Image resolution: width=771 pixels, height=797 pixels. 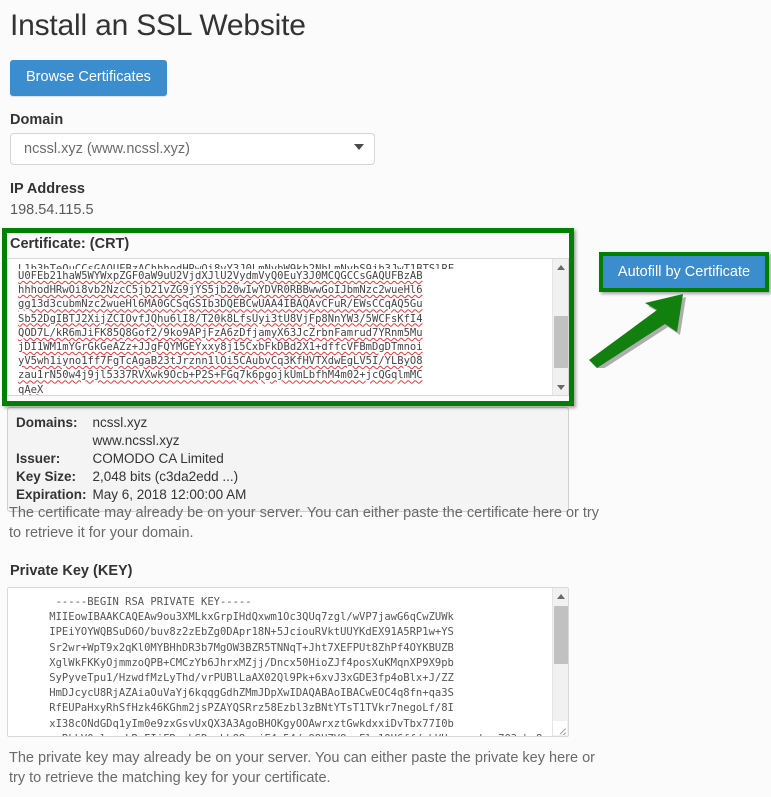 I want to click on certificate-scrollbar, so click(x=560, y=327).